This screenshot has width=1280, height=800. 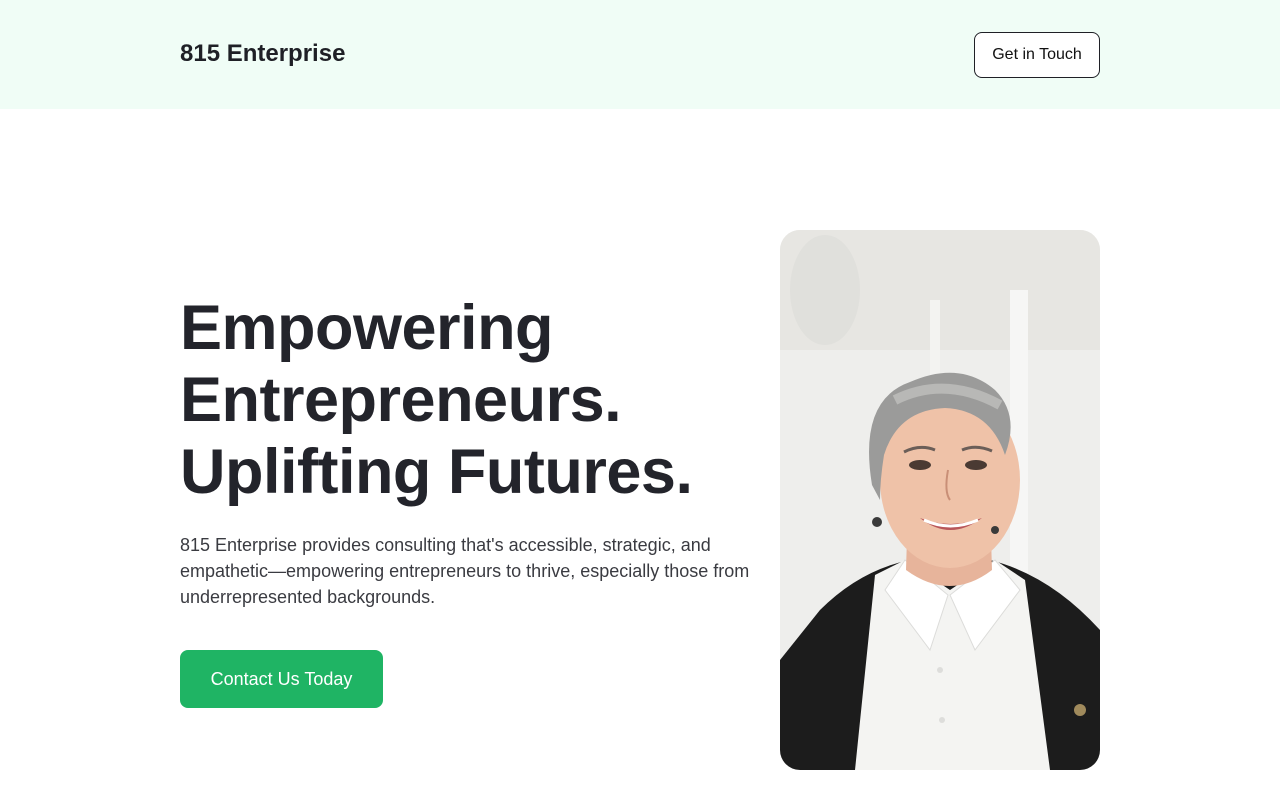 I want to click on get-in-touch-button: Get in Touch, so click(x=1037, y=55).